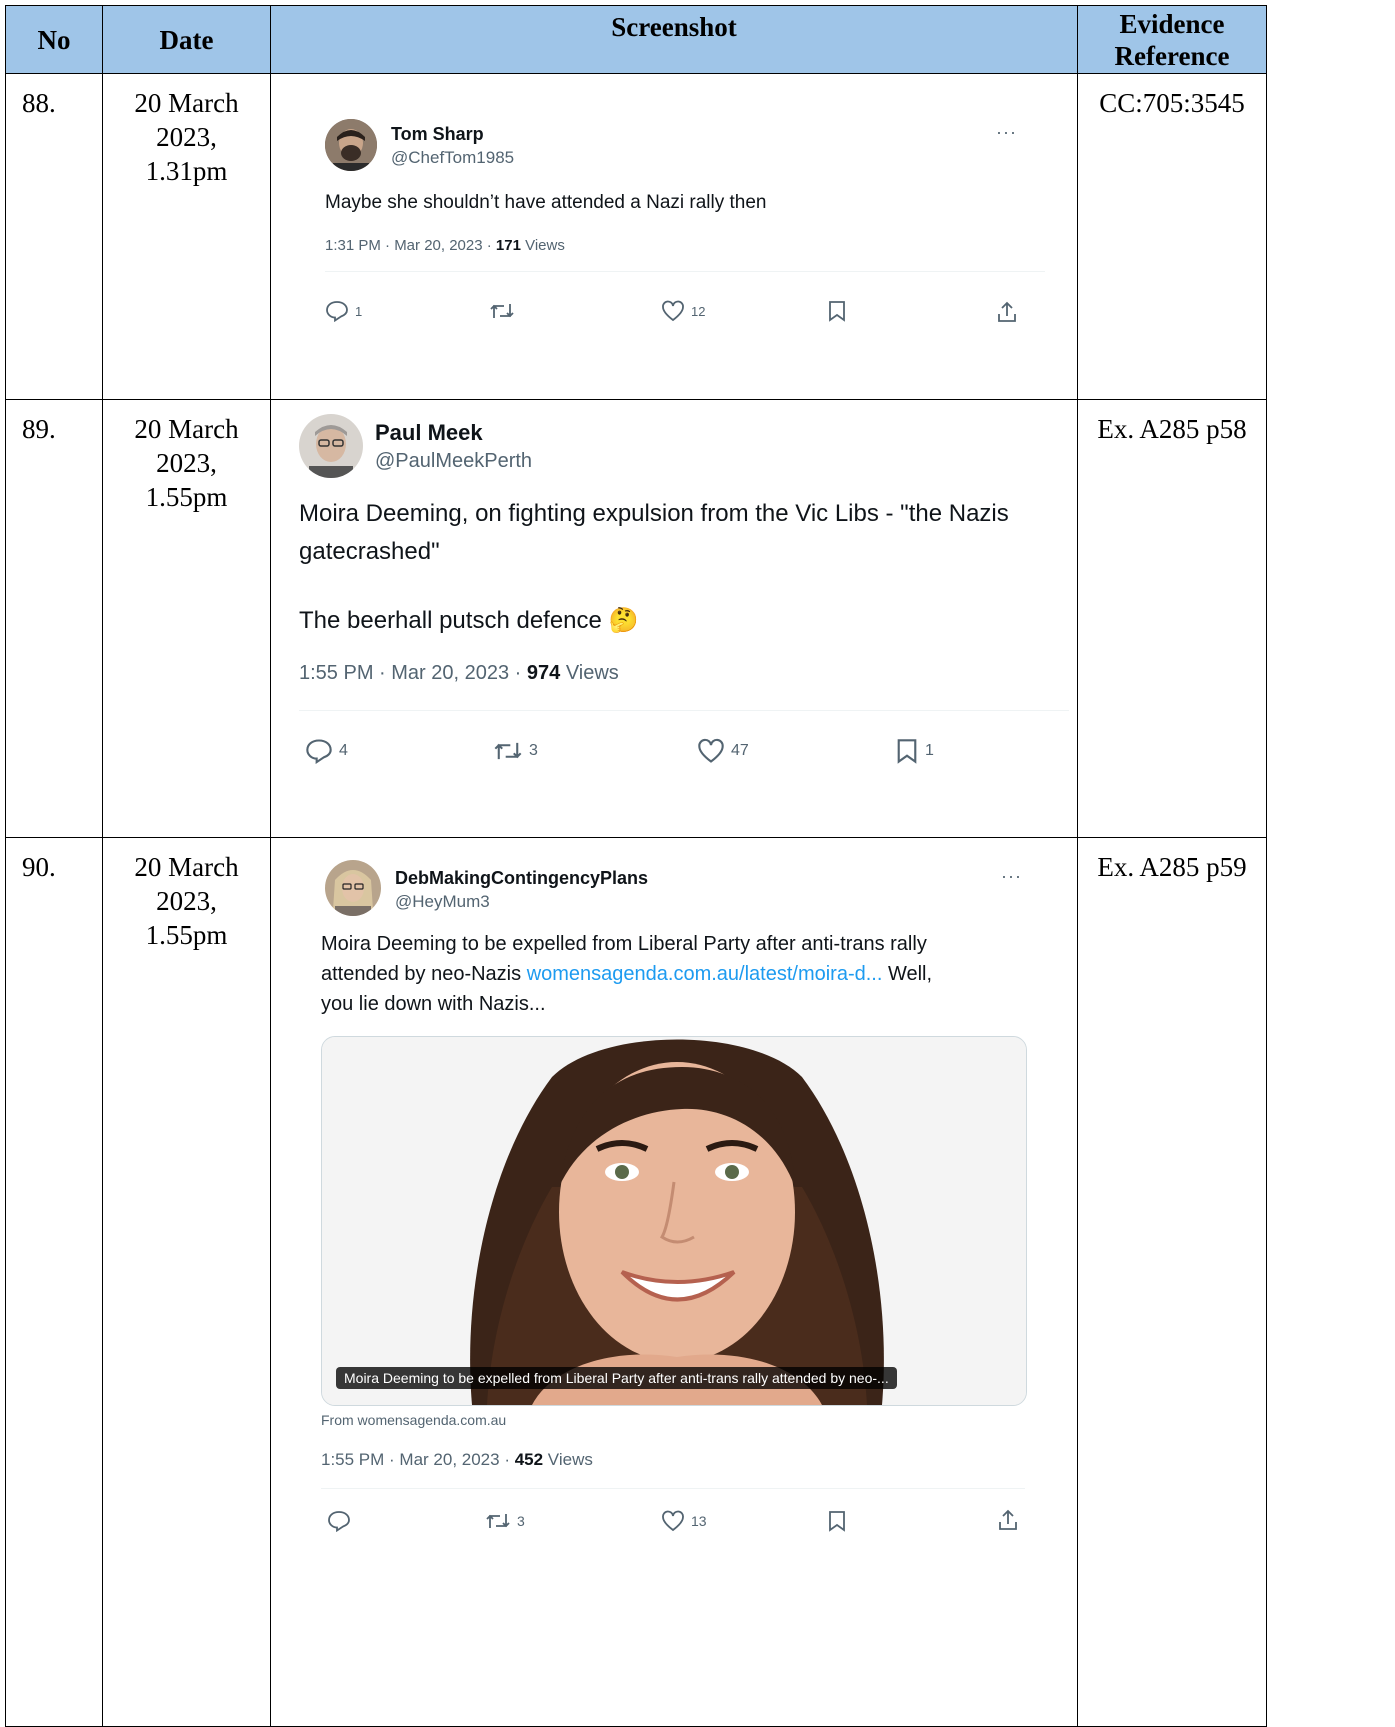  I want to click on reply-button: 1, so click(343, 311).